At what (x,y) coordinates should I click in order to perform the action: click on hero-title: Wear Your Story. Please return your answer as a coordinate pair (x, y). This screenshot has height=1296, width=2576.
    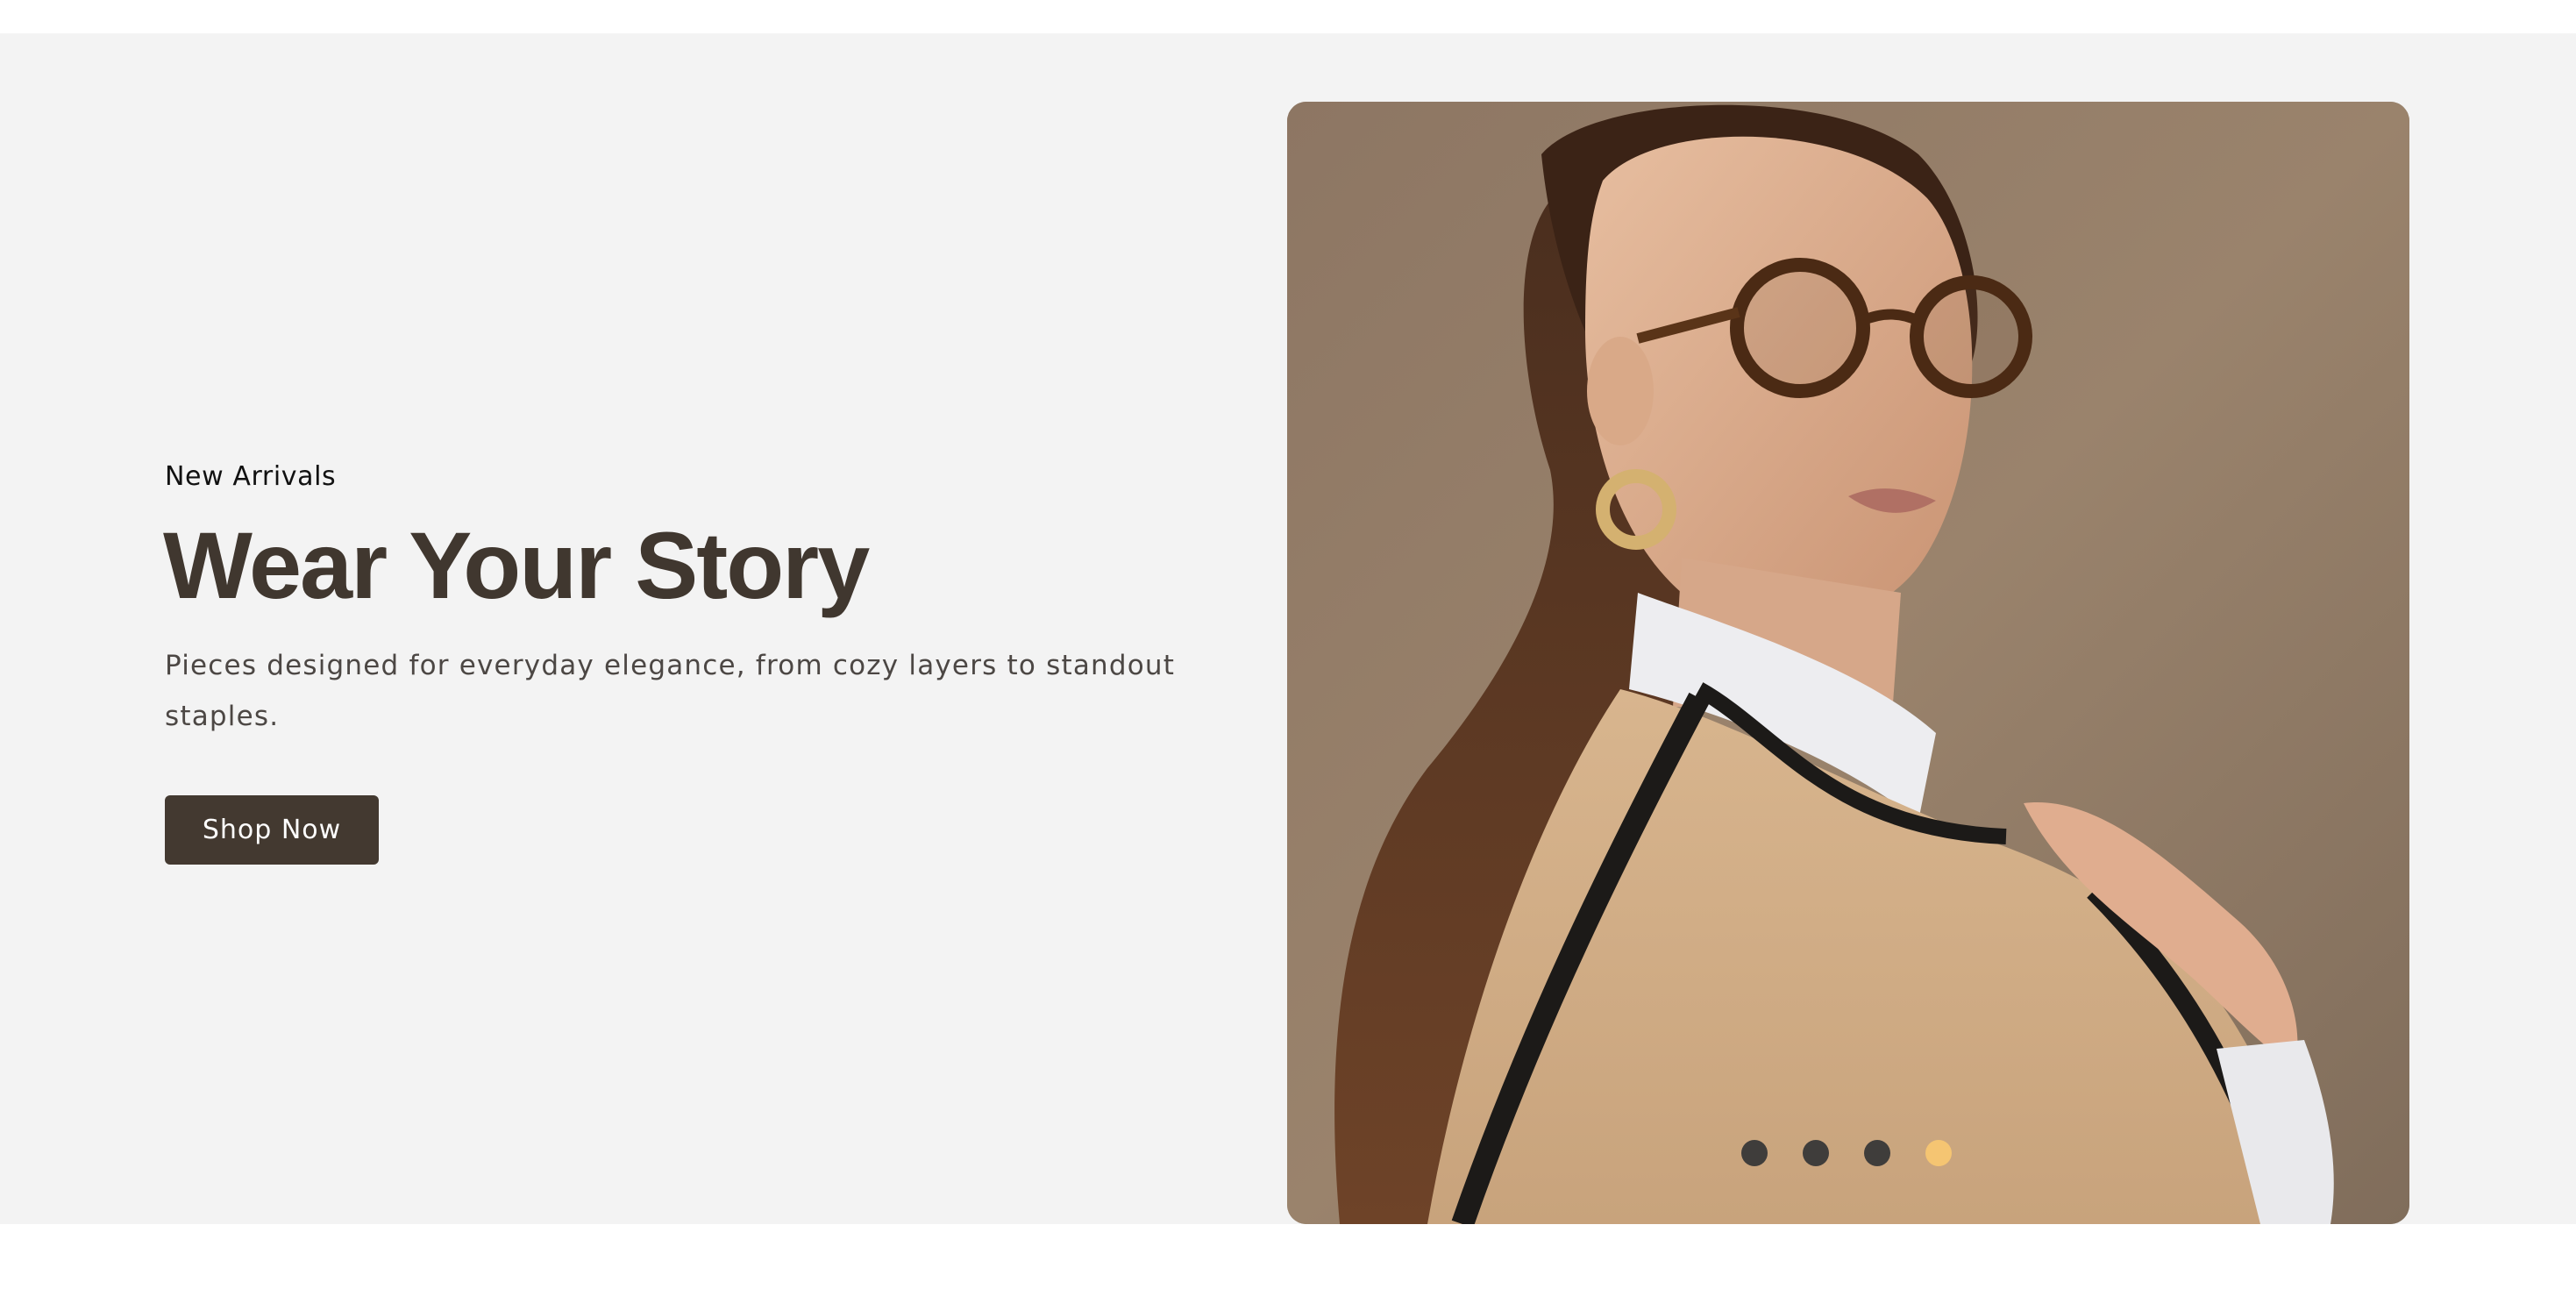
    Looking at the image, I should click on (516, 565).